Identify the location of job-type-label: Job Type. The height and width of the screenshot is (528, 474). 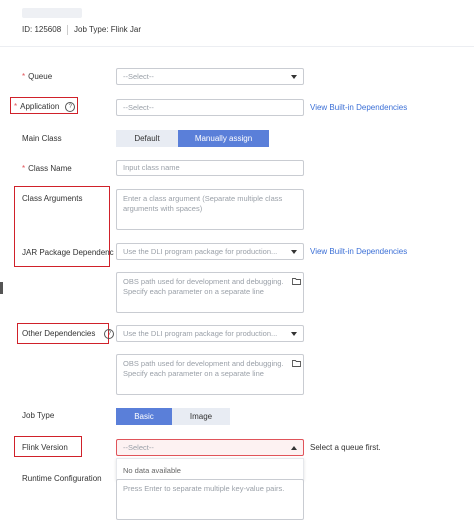
(38, 415).